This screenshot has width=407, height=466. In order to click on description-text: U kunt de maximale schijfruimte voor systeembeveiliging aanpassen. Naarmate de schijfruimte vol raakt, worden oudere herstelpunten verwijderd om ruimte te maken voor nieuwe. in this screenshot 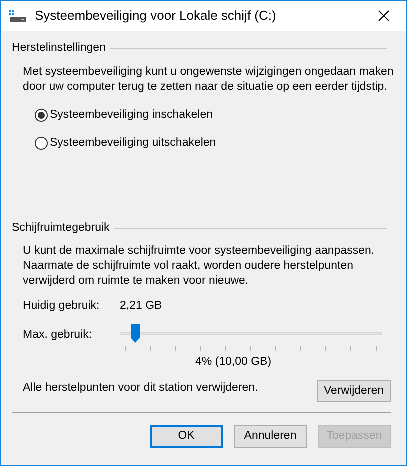, I will do `click(199, 266)`.